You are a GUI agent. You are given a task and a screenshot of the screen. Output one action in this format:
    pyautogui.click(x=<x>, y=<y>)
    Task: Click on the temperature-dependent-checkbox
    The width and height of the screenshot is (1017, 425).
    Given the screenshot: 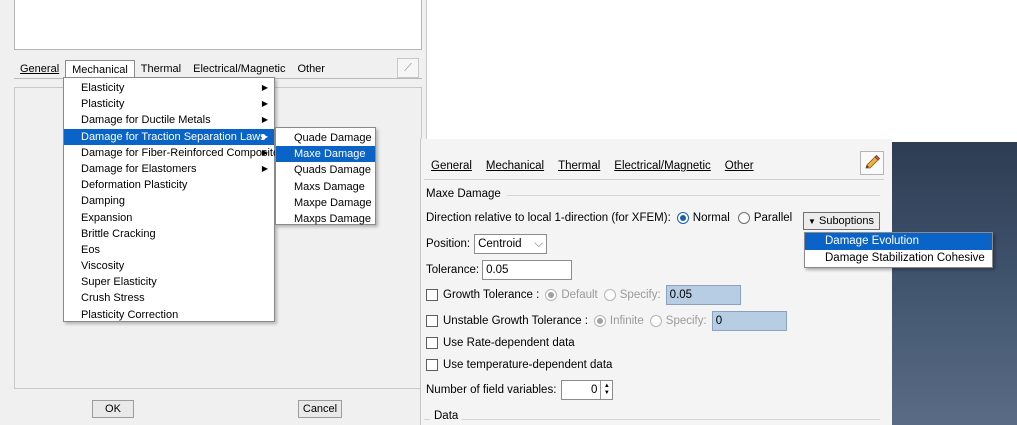 What is the action you would take?
    pyautogui.click(x=432, y=365)
    